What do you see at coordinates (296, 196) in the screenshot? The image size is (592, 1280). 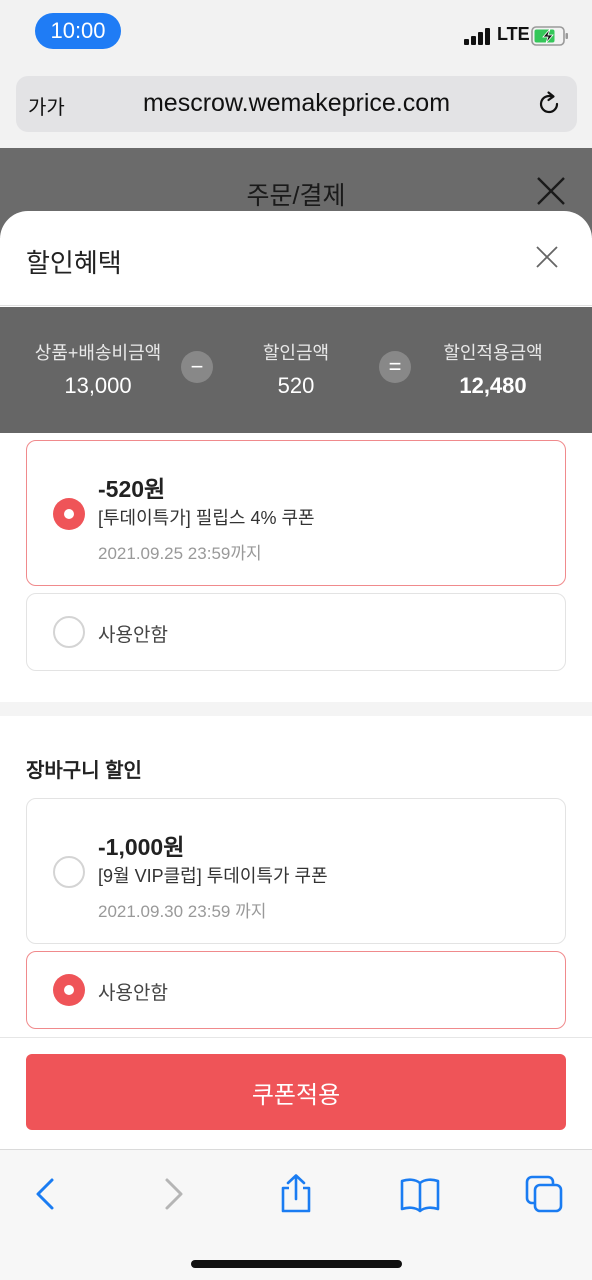 I see `page-title: 주문/결제` at bounding box center [296, 196].